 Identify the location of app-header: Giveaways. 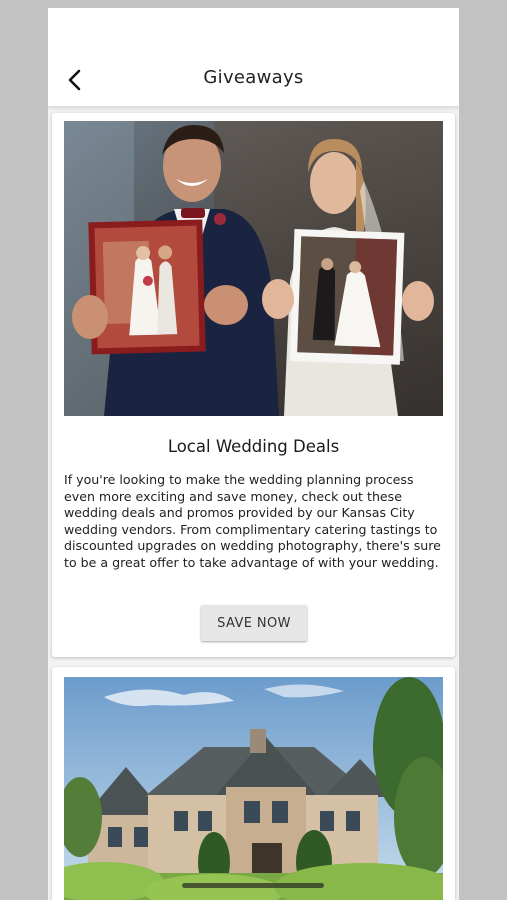
(253, 57).